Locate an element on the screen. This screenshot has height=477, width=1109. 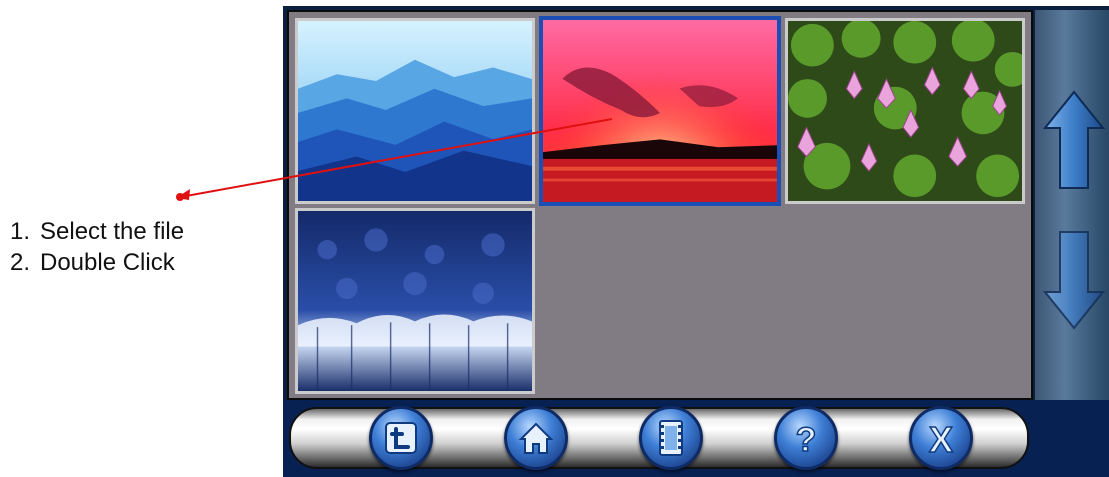
close-button: X is located at coordinates (941, 438).